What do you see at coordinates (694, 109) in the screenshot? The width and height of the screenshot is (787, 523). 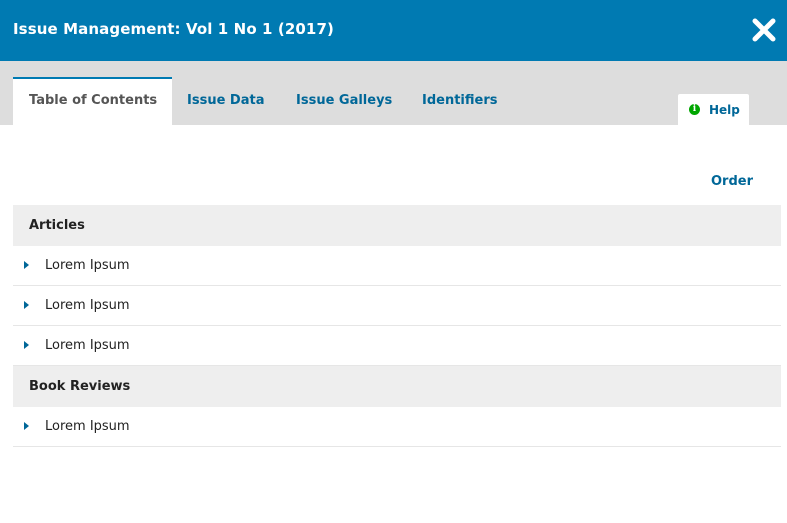 I see `info-icon: i` at bounding box center [694, 109].